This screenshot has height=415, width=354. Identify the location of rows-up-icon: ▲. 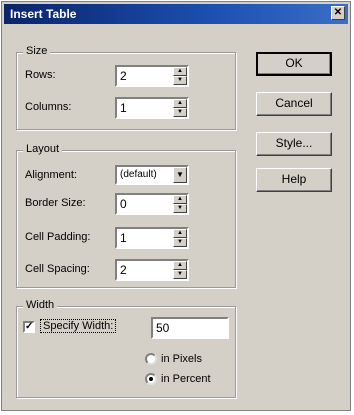
(180, 71).